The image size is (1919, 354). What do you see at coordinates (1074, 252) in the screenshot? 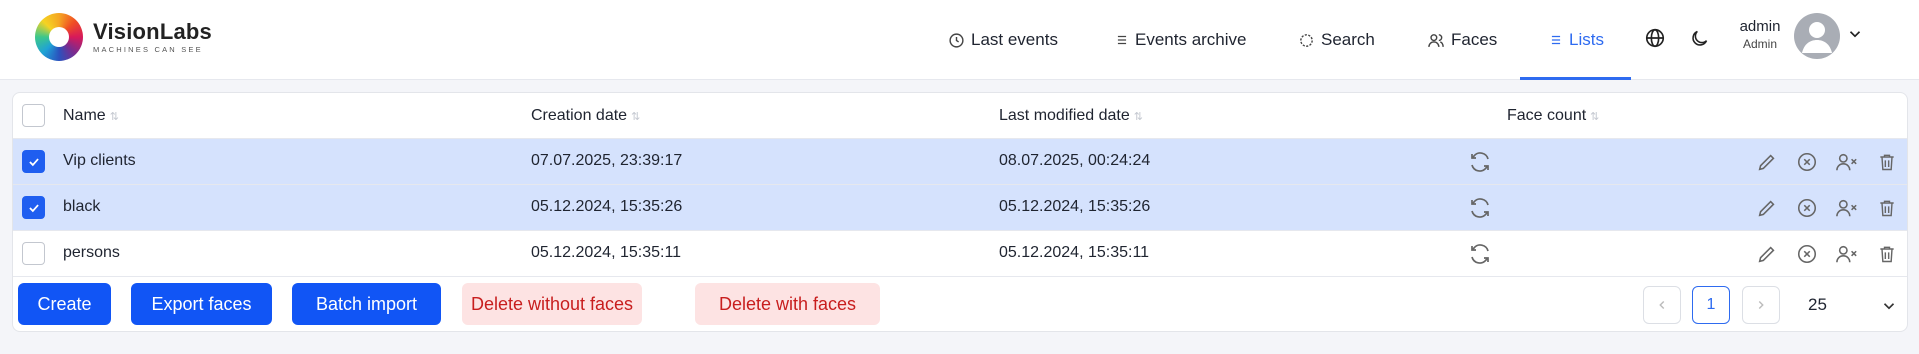
I see `row-modified: 05.12.2024, 15:35:11` at bounding box center [1074, 252].